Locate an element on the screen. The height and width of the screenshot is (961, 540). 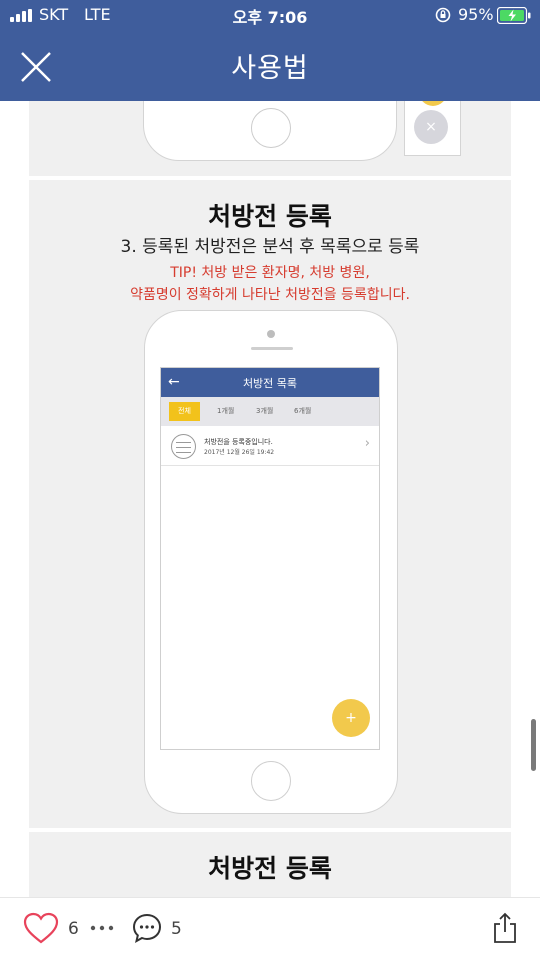
yellow-button-mockup is located at coordinates (433, 103).